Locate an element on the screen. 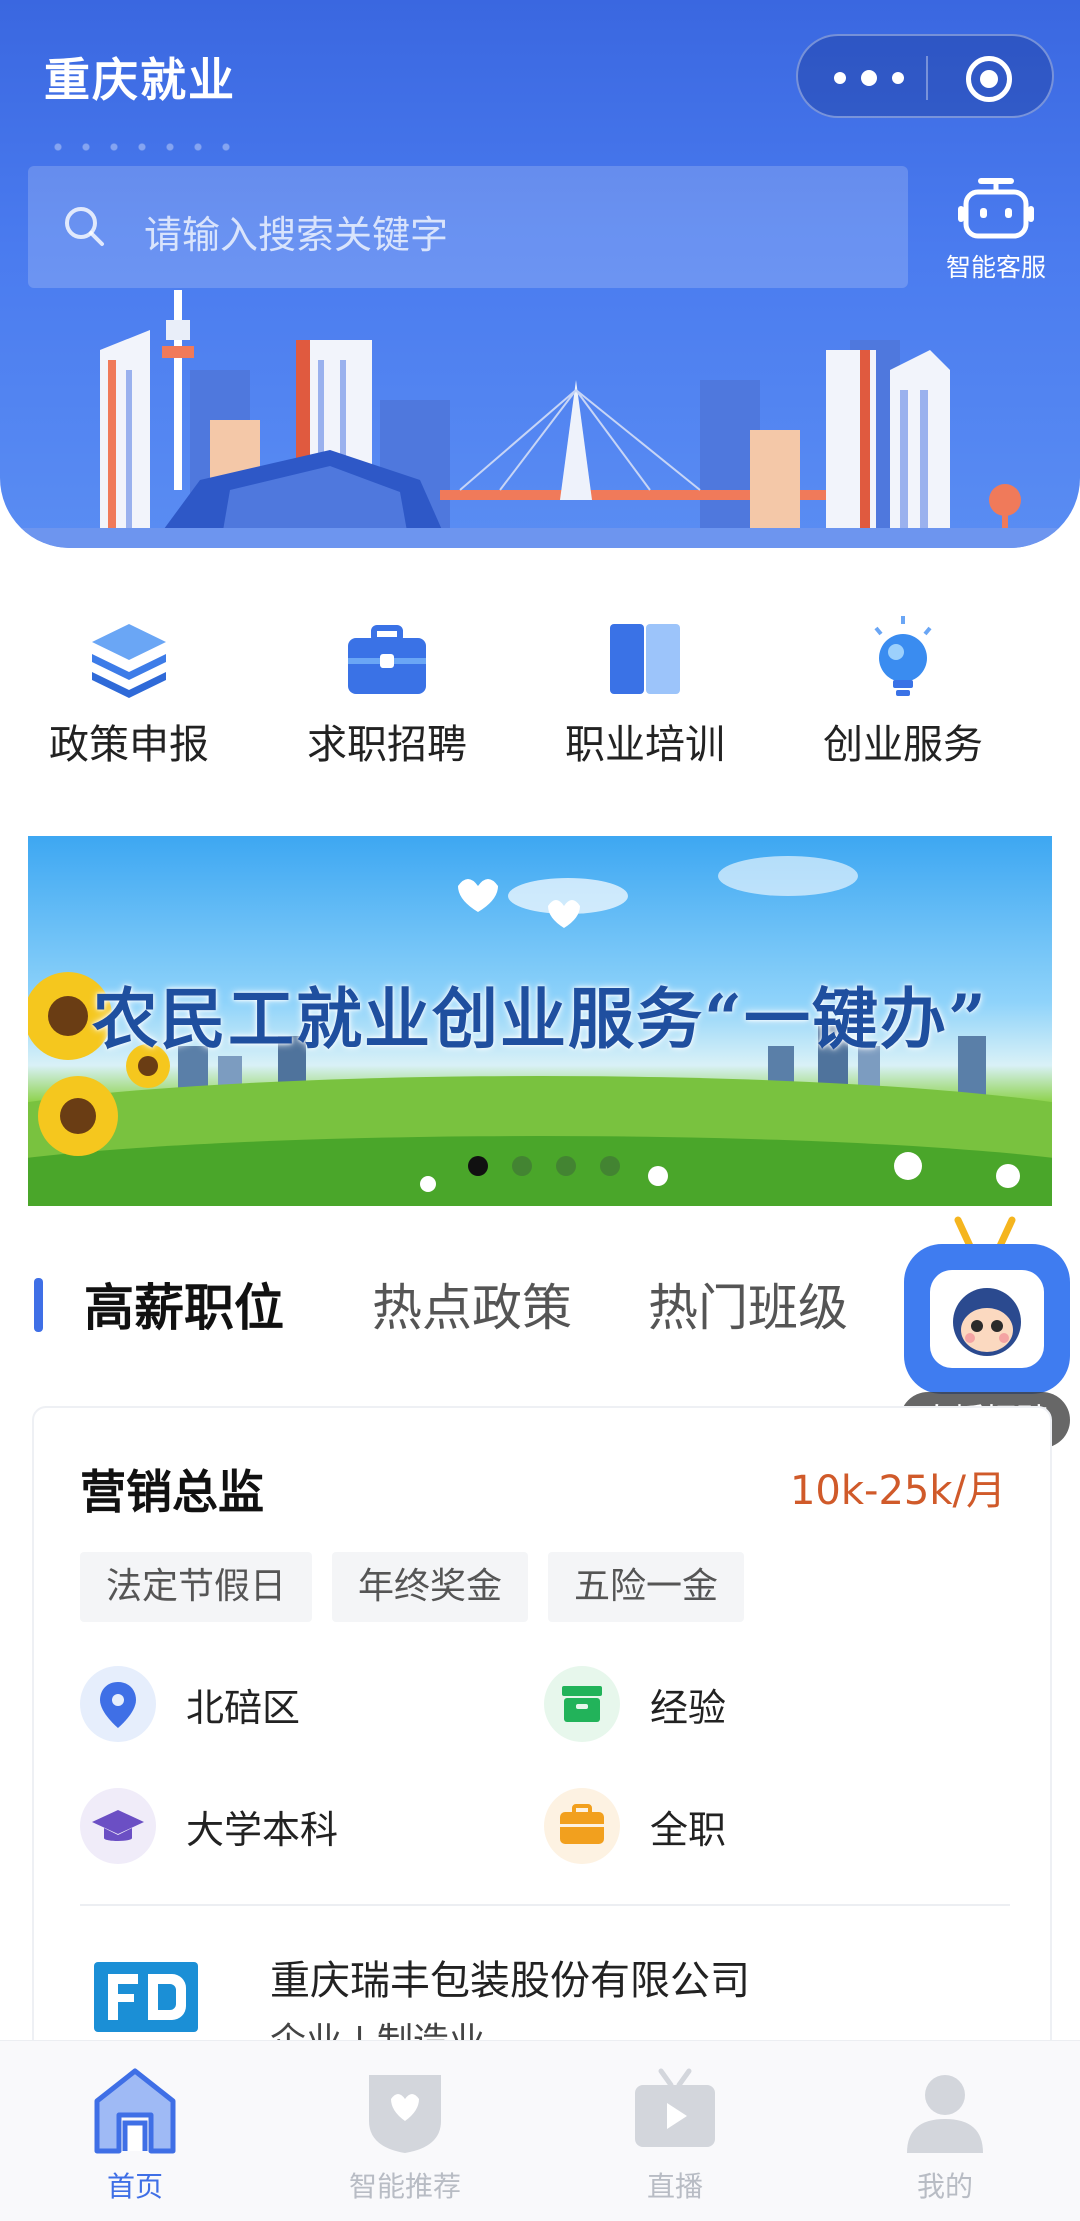 The width and height of the screenshot is (1080, 2221). carousel-dot-active is located at coordinates (478, 1166).